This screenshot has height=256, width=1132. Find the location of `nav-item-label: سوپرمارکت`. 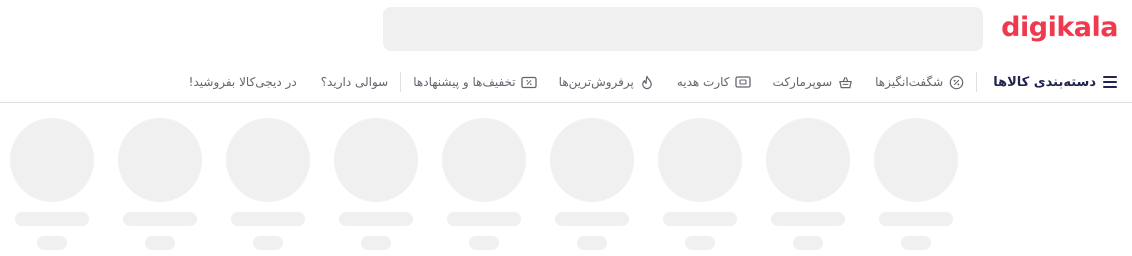

nav-item-label: سوپرمارکت is located at coordinates (802, 82).